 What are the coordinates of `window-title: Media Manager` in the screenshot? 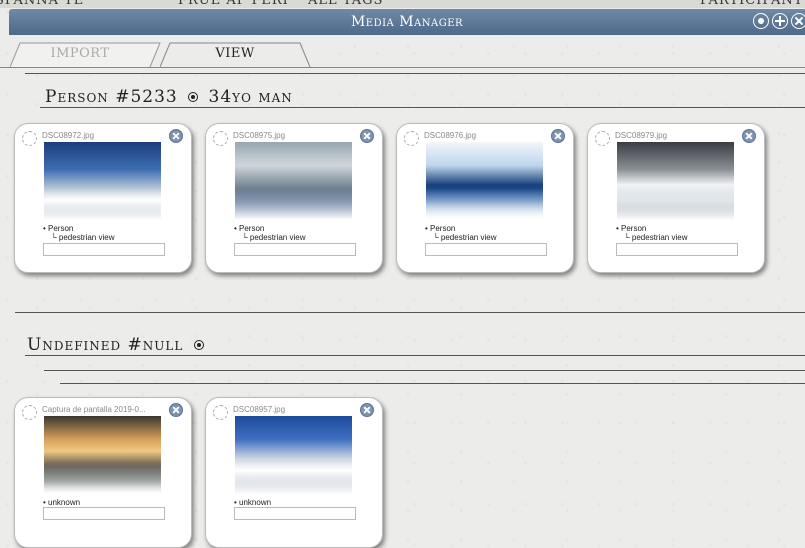 It's located at (407, 22).